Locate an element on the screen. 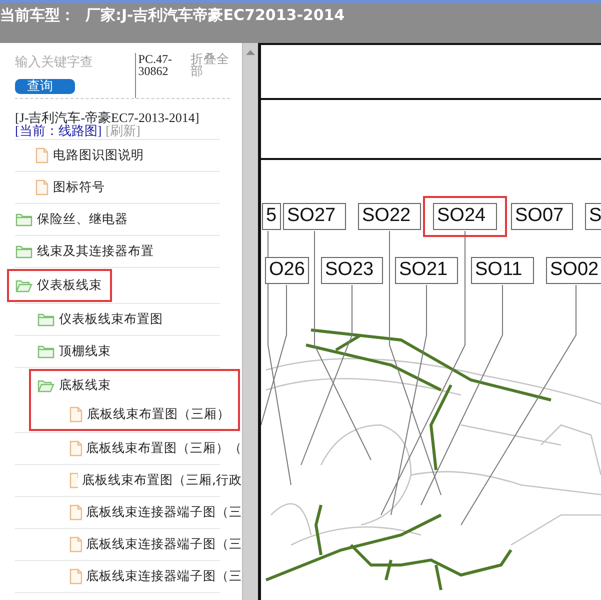  current-view-label: [当前：线路图] is located at coordinates (58, 130).